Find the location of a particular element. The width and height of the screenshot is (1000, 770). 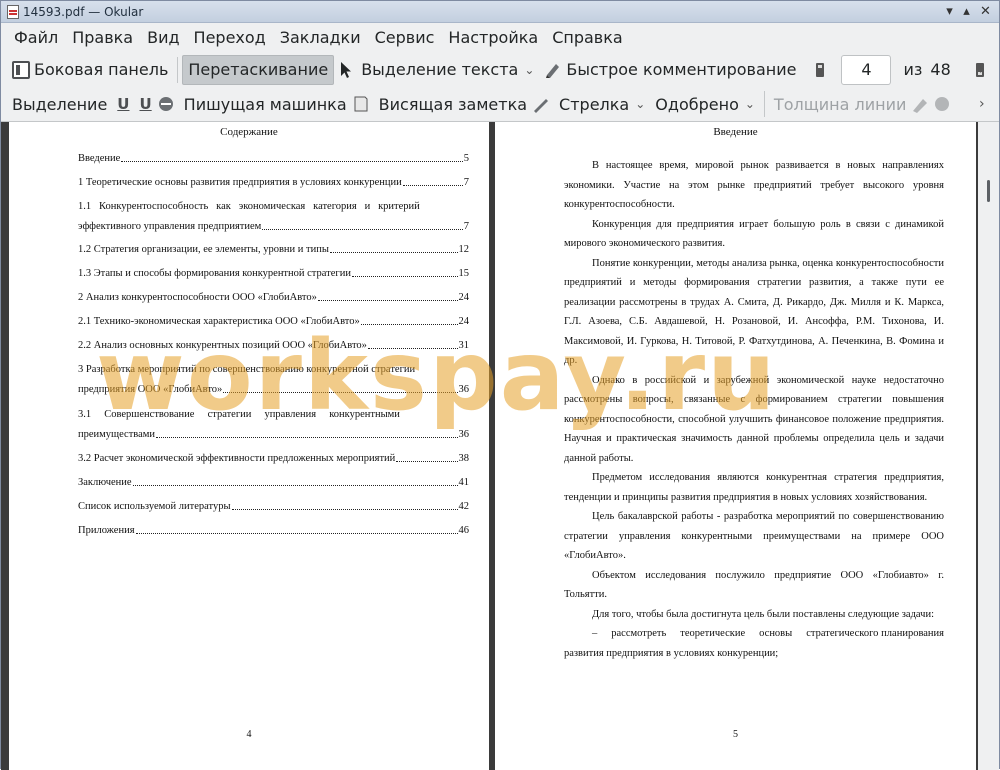

arrow-label: Стрелка is located at coordinates (594, 104).